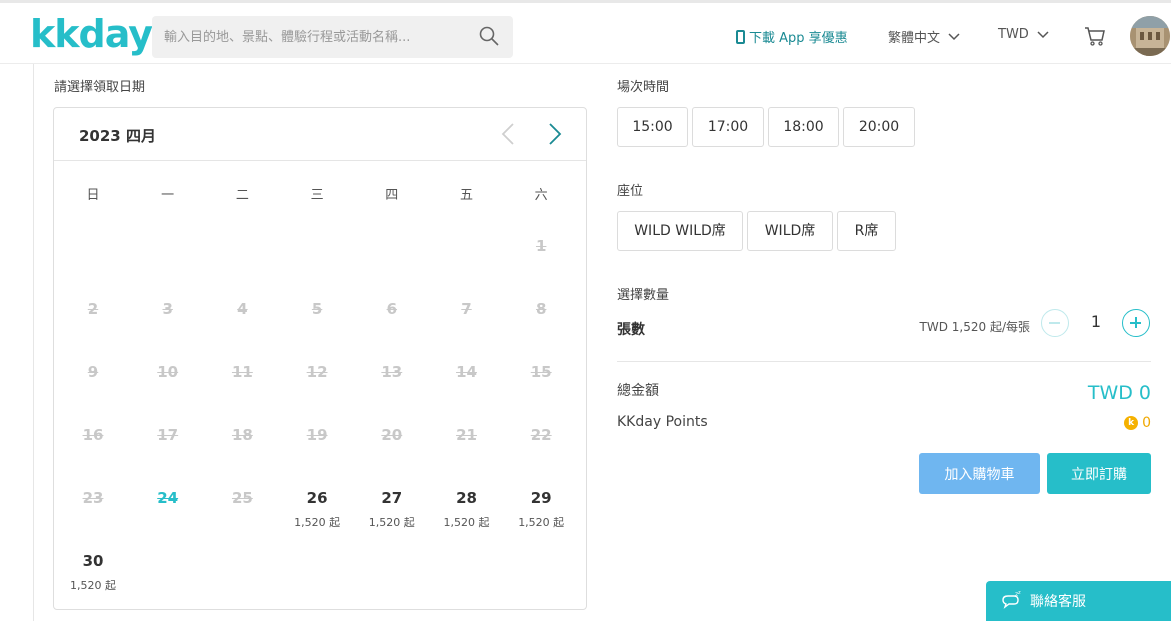 This screenshot has height=621, width=1171. What do you see at coordinates (1119, 393) in the screenshot?
I see `total-amount: TWD 0` at bounding box center [1119, 393].